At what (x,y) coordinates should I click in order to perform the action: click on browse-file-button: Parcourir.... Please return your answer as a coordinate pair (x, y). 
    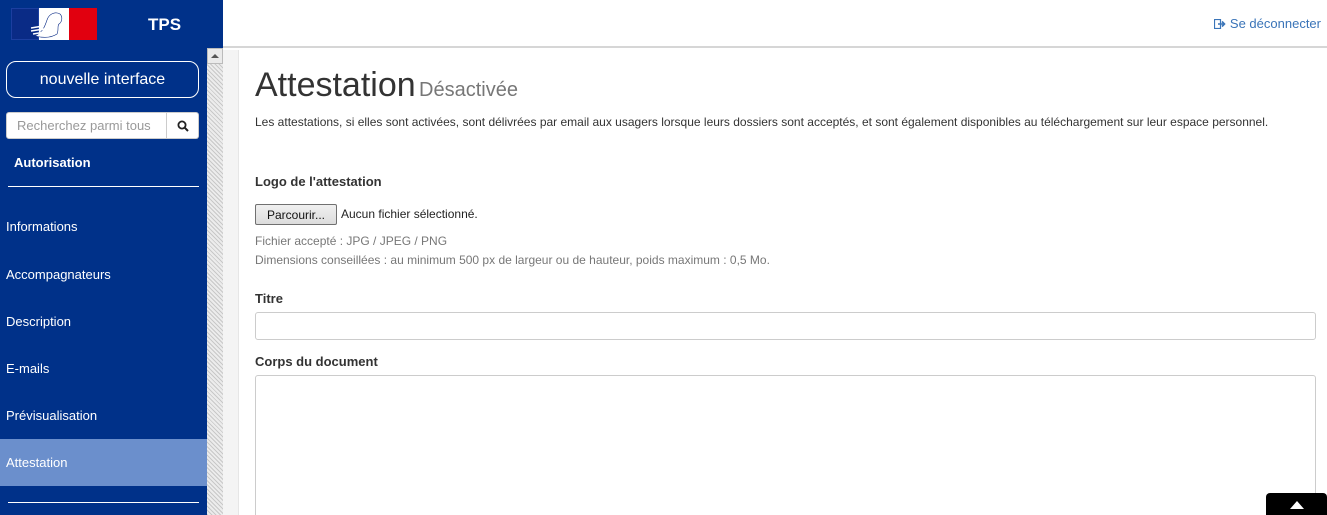
    Looking at the image, I should click on (296, 214).